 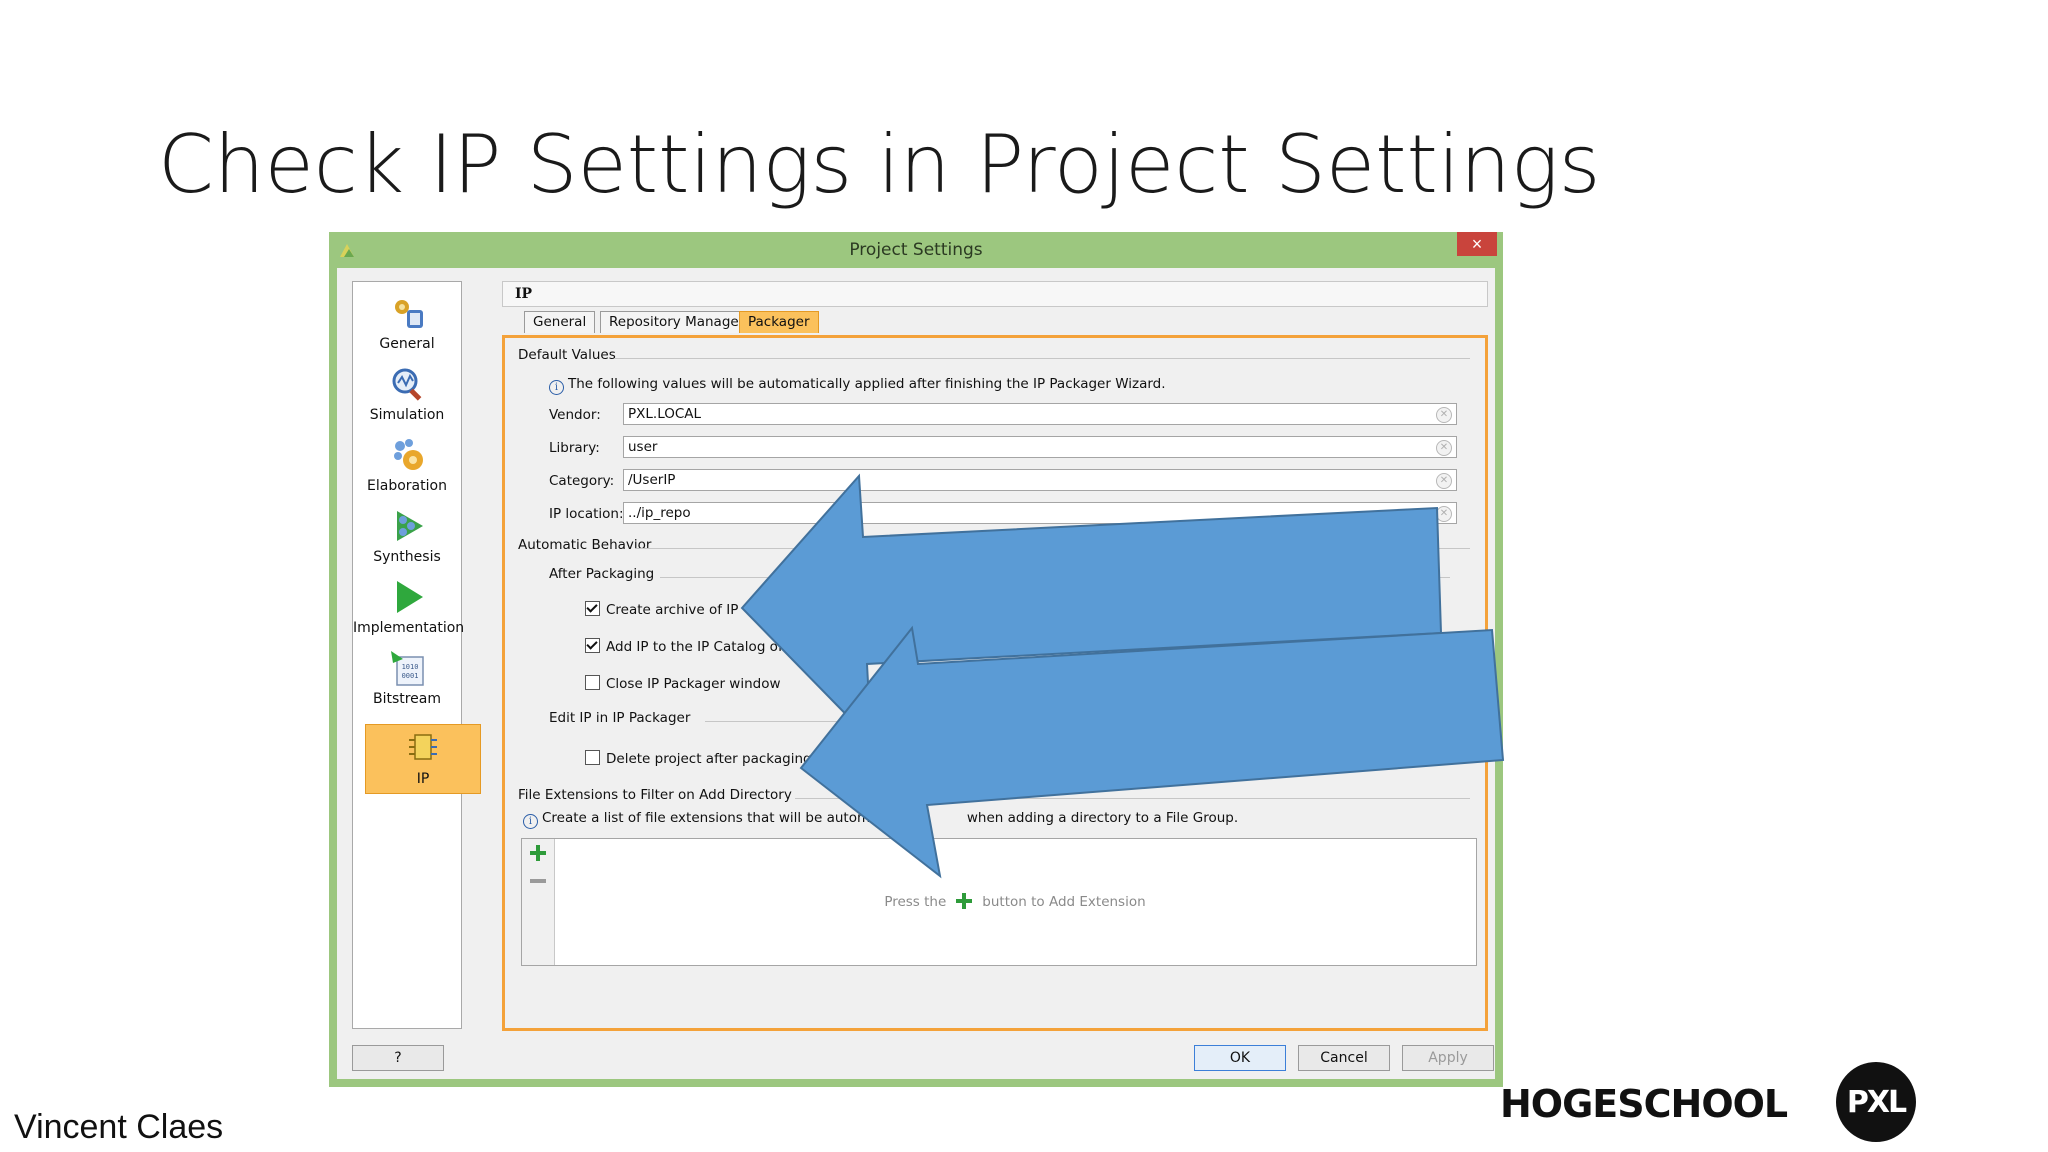 I want to click on nav-label: Synthesis, so click(x=407, y=557).